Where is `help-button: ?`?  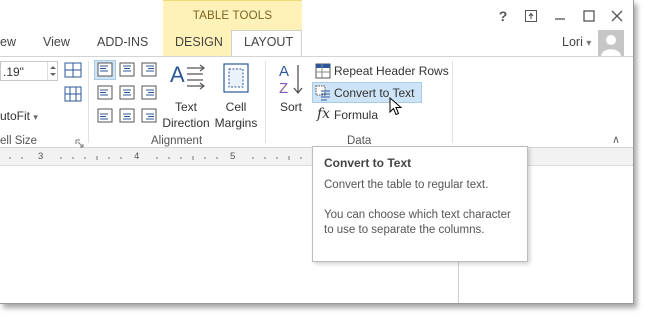
help-button: ? is located at coordinates (503, 16).